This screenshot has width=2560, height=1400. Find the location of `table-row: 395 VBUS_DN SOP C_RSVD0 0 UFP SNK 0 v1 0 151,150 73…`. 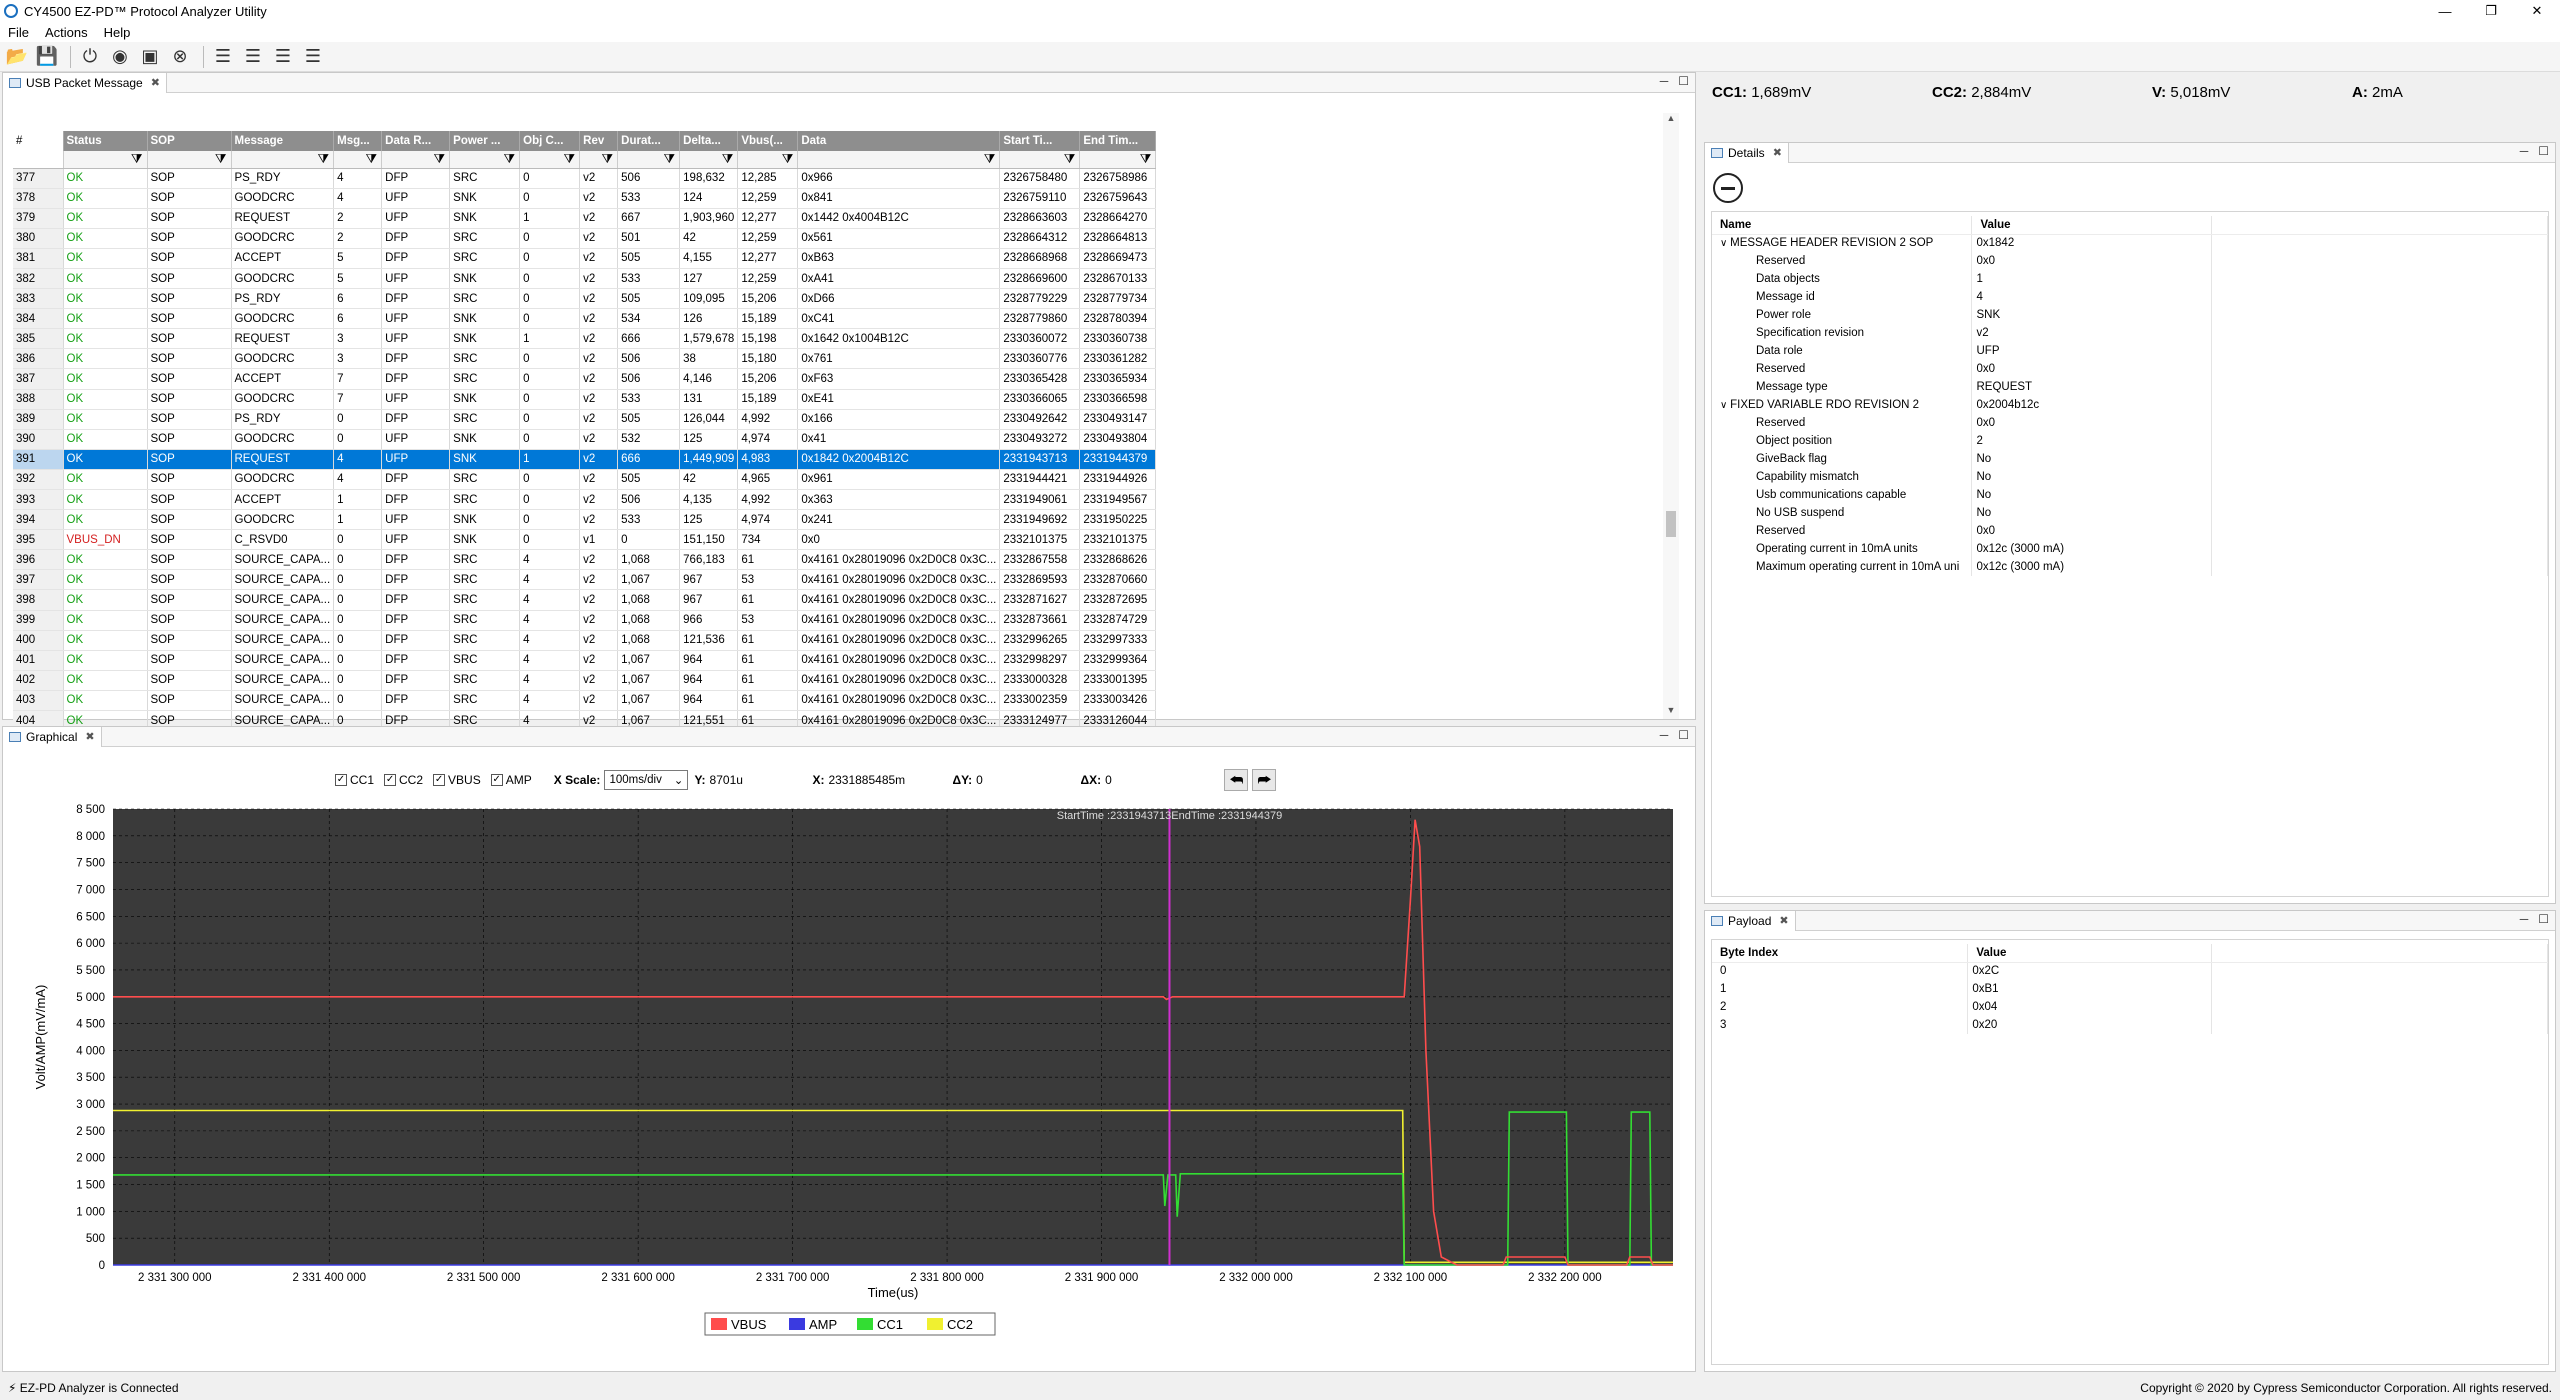

table-row: 395 VBUS_DN SOP C_RSVD0 0 UFP SNK 0 v1 0 151,150 73… is located at coordinates (585, 540).